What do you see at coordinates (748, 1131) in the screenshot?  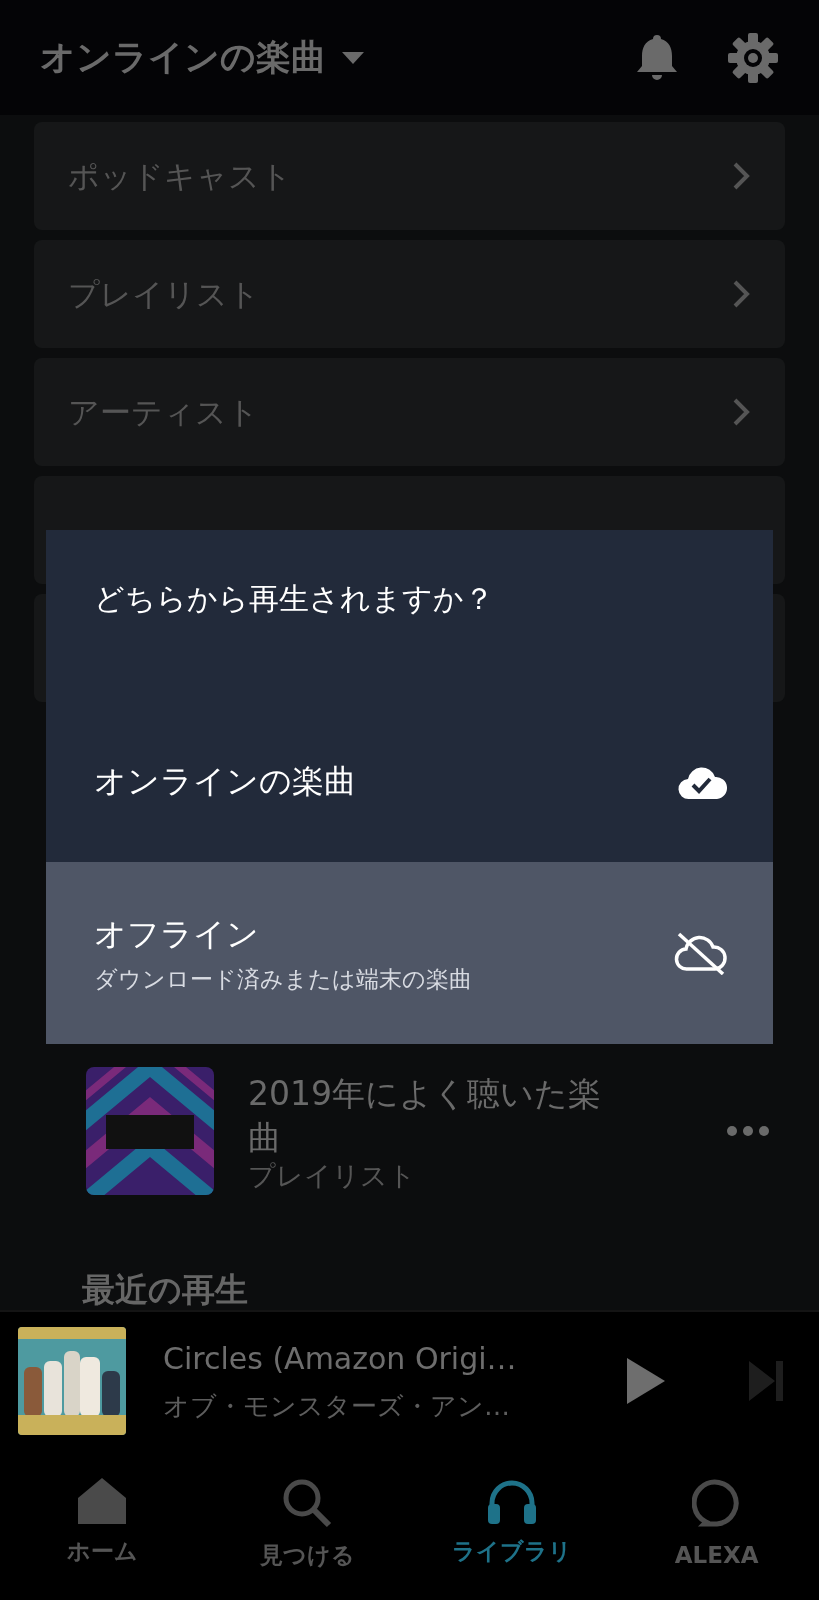 I see `more-icon` at bounding box center [748, 1131].